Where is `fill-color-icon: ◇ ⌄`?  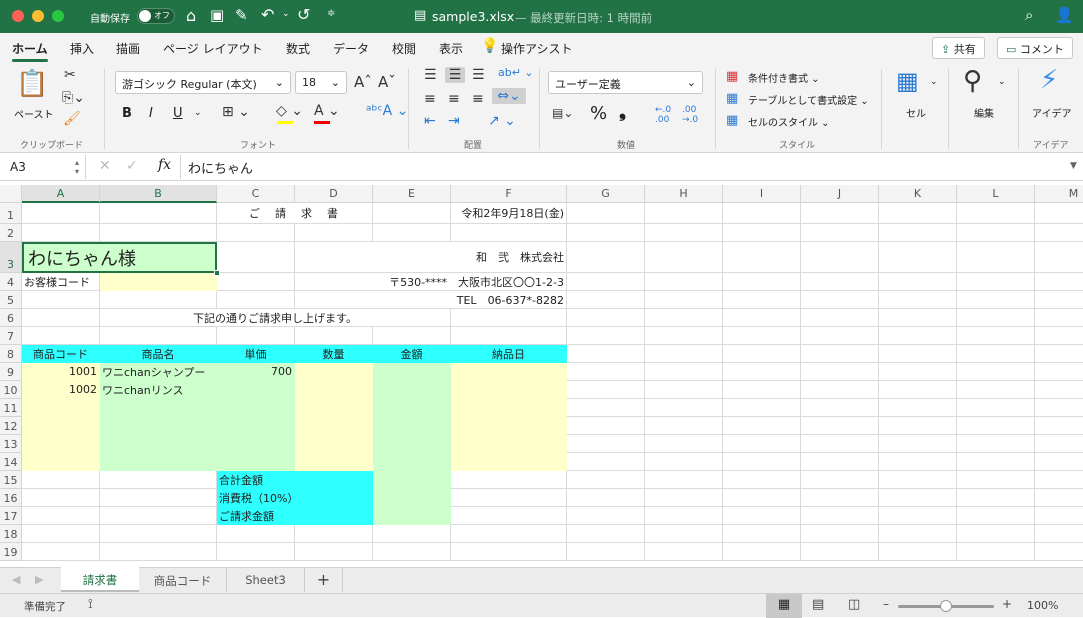
fill-color-icon: ◇ ⌄ is located at coordinates (289, 111).